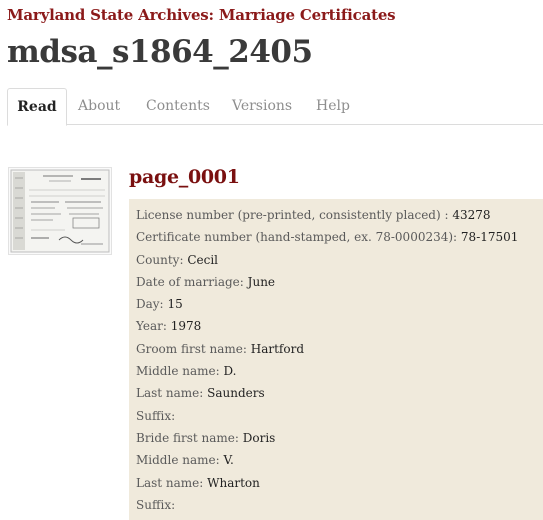  I want to click on page-title: mdsa_s1864_2405, so click(160, 52).